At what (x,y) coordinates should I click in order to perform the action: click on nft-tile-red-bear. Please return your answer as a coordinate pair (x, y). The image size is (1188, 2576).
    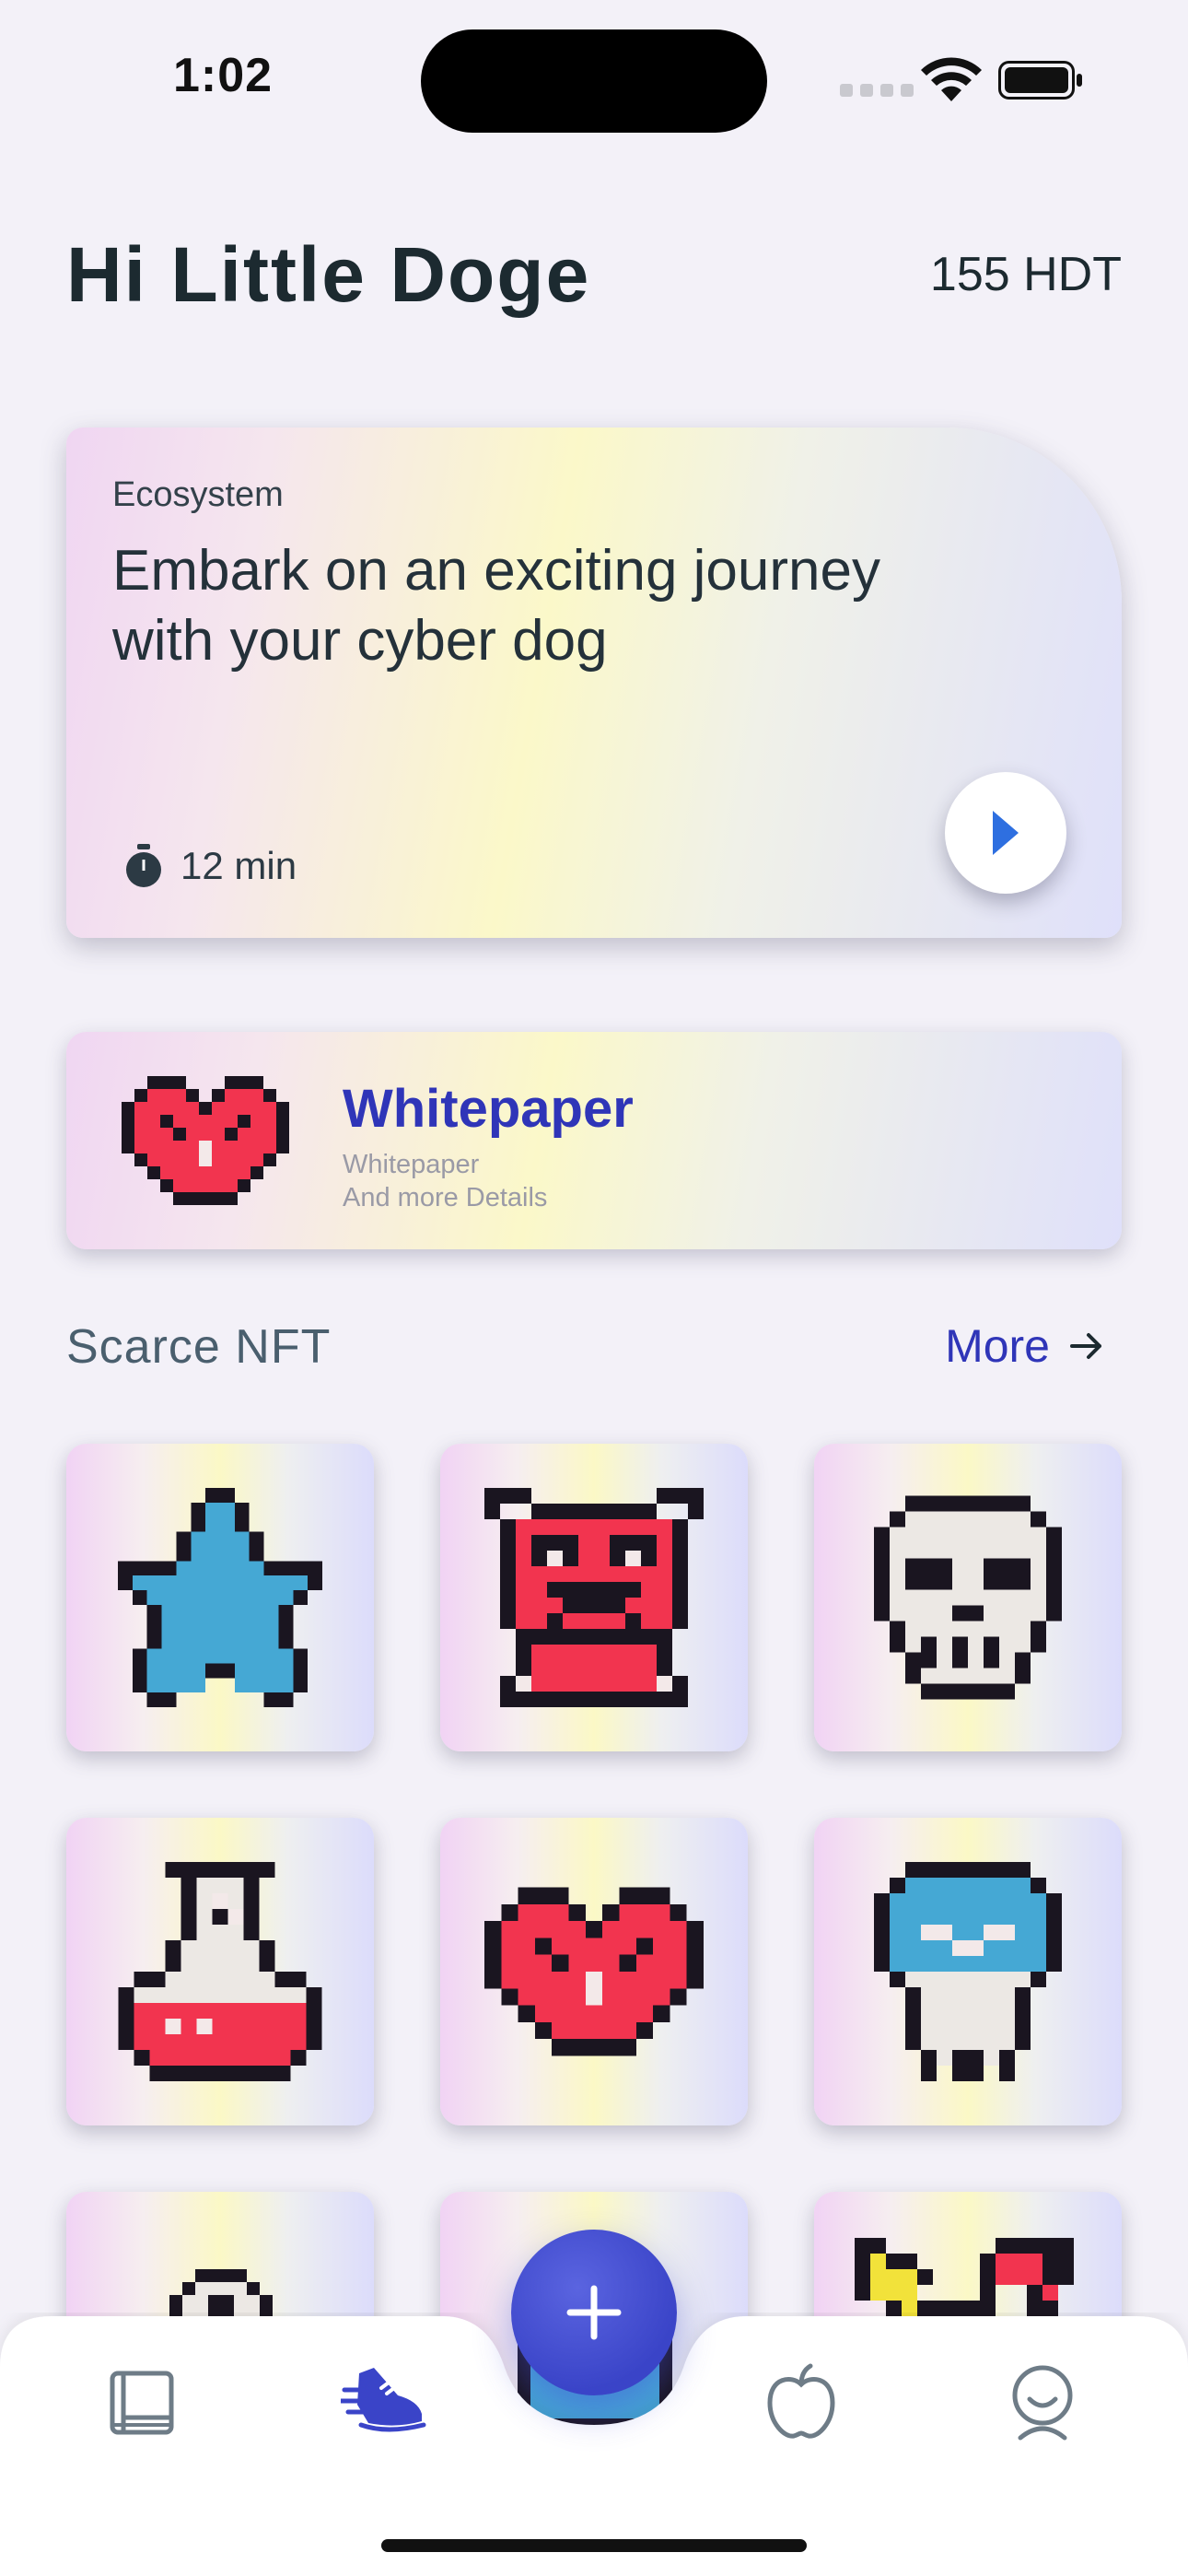
    Looking at the image, I should click on (594, 1597).